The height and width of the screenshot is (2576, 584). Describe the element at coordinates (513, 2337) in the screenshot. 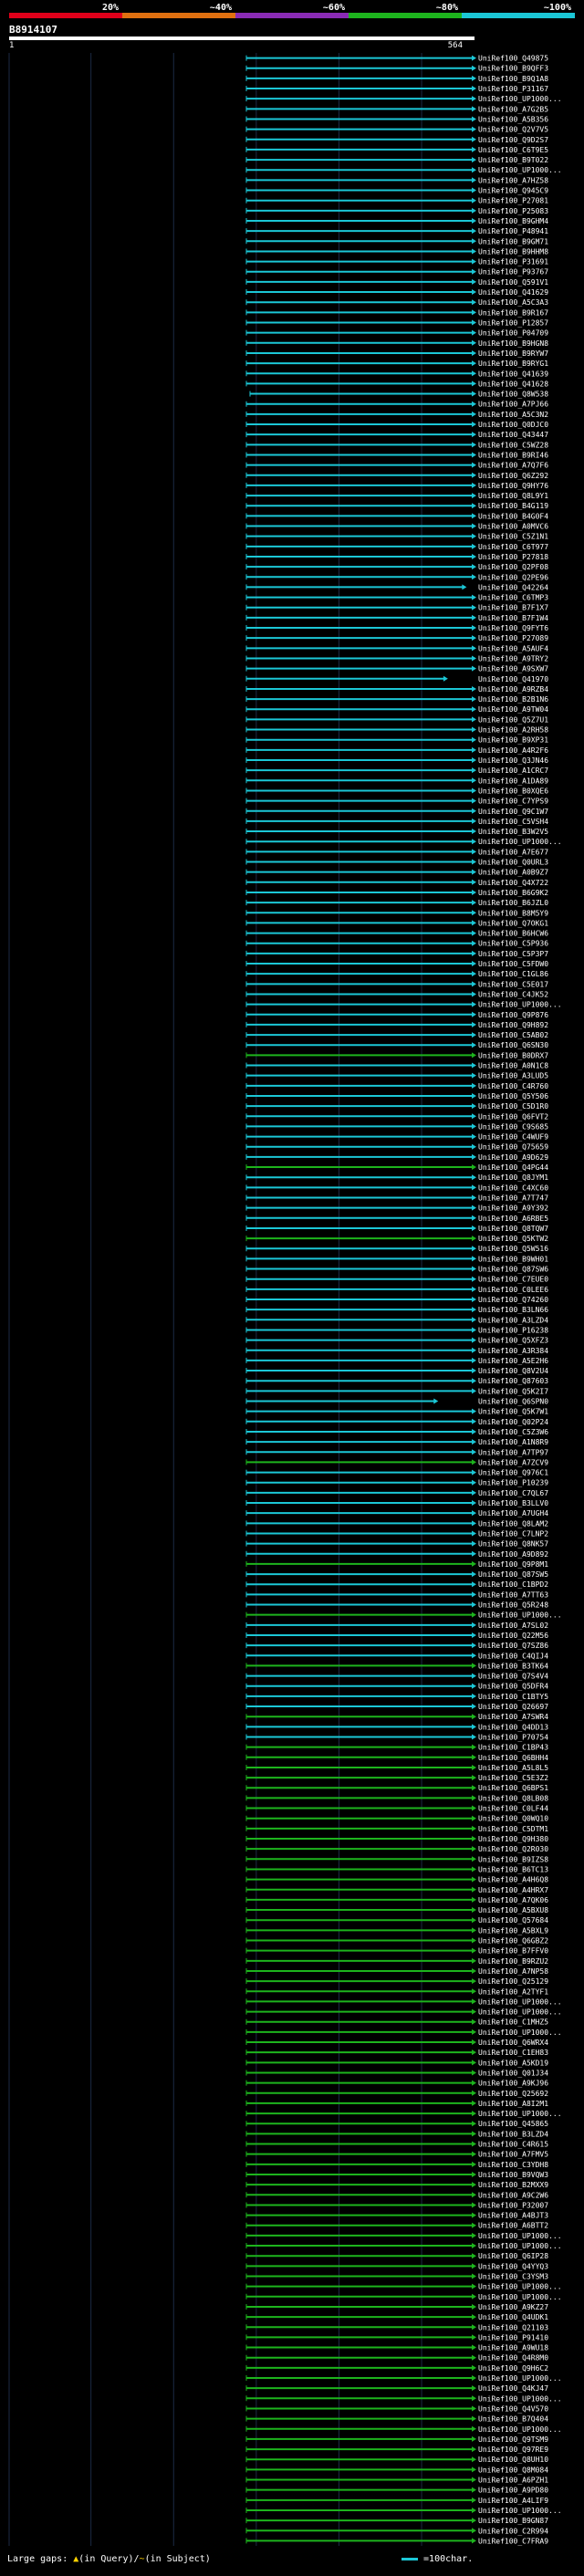

I see `hit-label: UniRef100_P91410` at that location.